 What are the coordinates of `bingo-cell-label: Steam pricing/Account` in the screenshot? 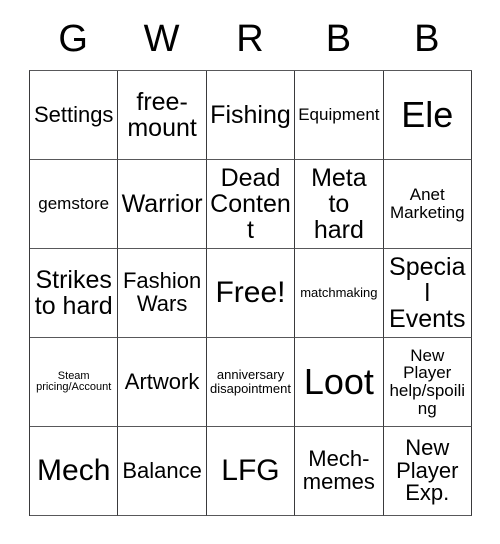 It's located at (74, 381).